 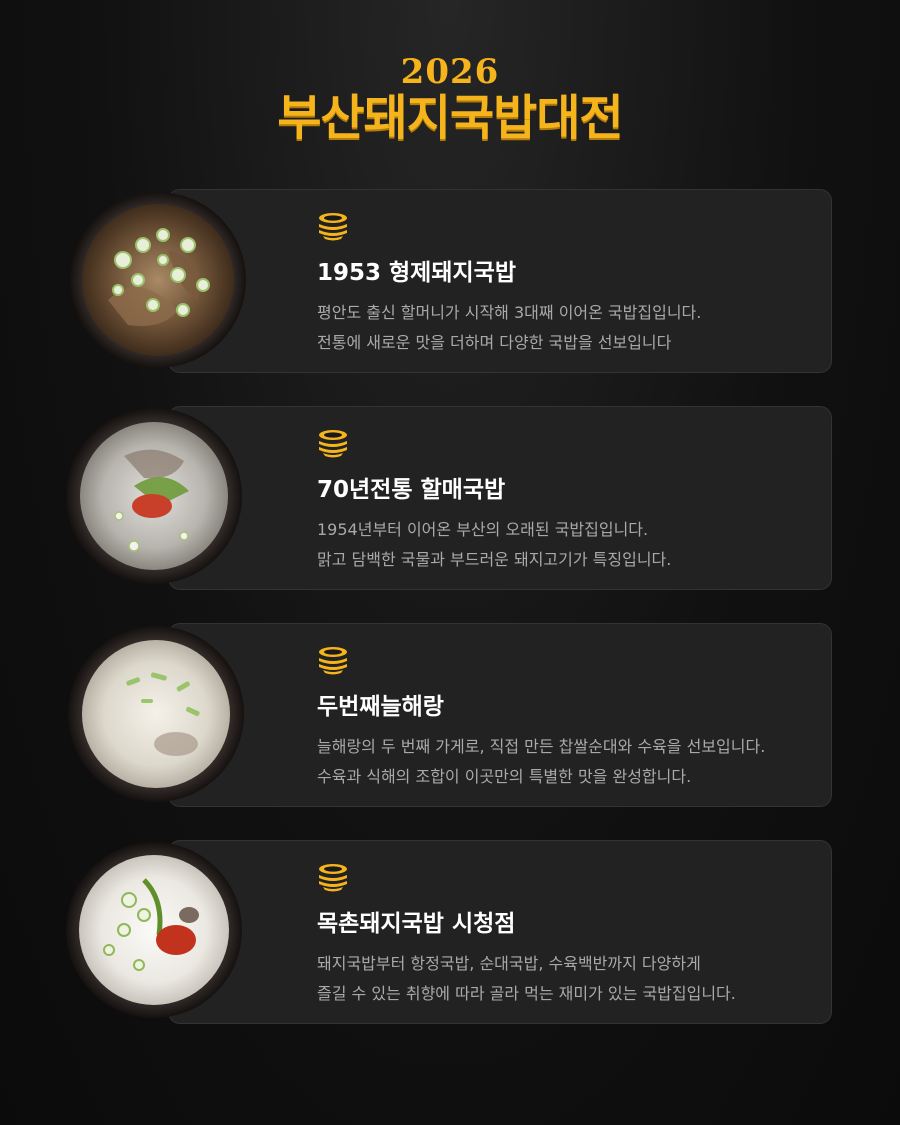 I want to click on clear-broth-gukbap-photo, so click(x=154, y=496).